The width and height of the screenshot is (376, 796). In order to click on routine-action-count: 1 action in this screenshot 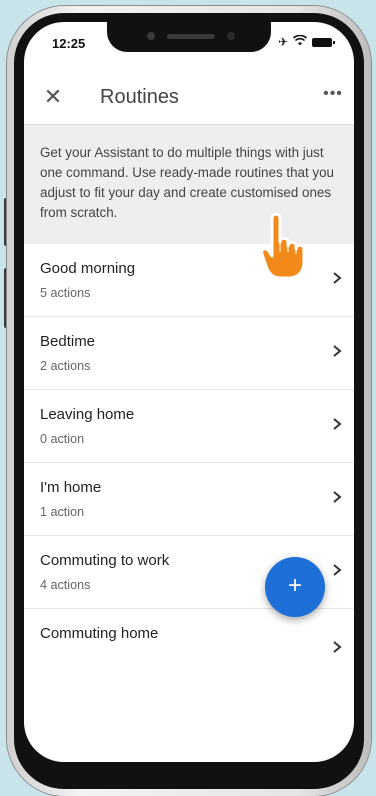, I will do `click(62, 512)`.